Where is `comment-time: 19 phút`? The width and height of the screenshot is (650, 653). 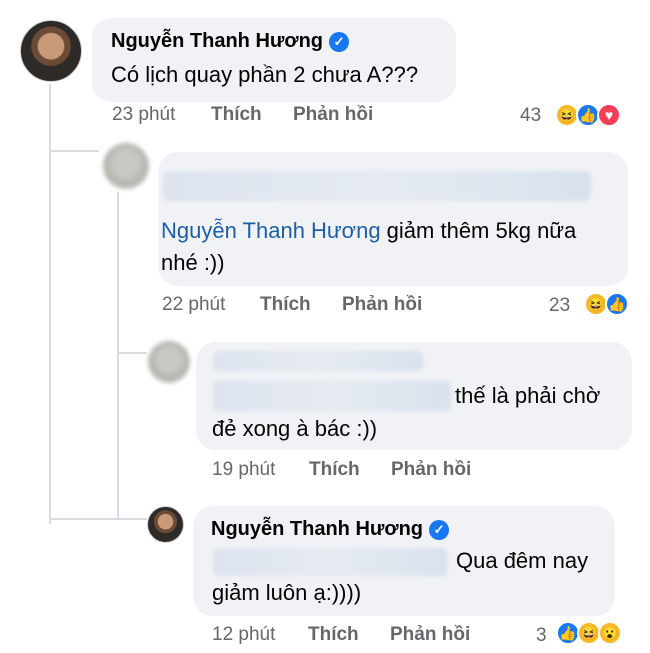 comment-time: 19 phút is located at coordinates (243, 470).